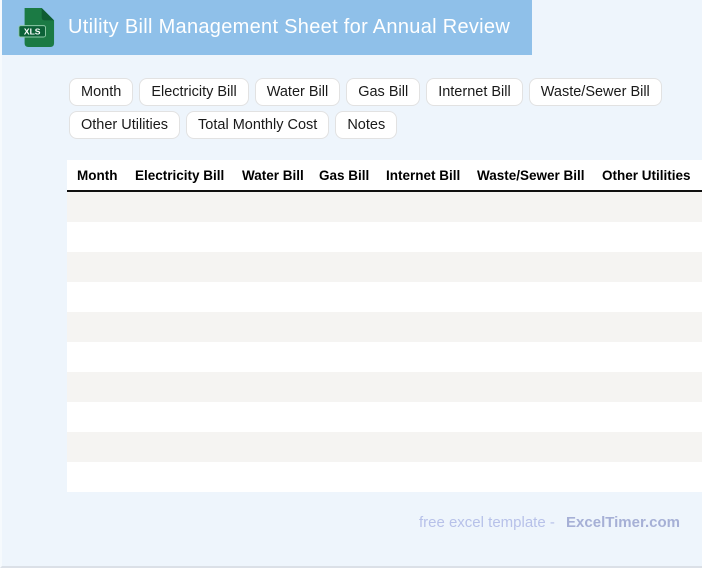  What do you see at coordinates (344, 175) in the screenshot?
I see `column-header-gas-bill: Gas Bill` at bounding box center [344, 175].